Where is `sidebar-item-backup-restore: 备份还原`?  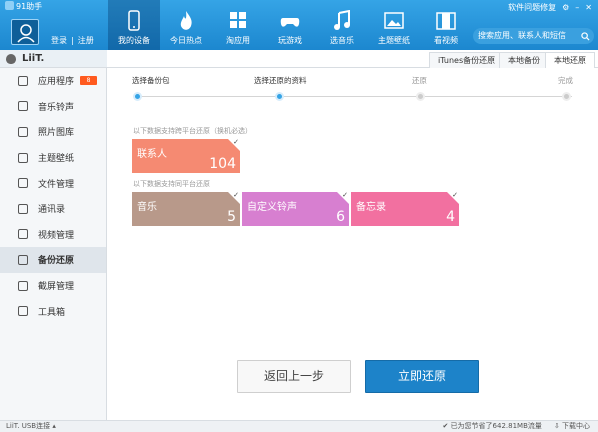 sidebar-item-backup-restore: 备份还原 is located at coordinates (53, 260).